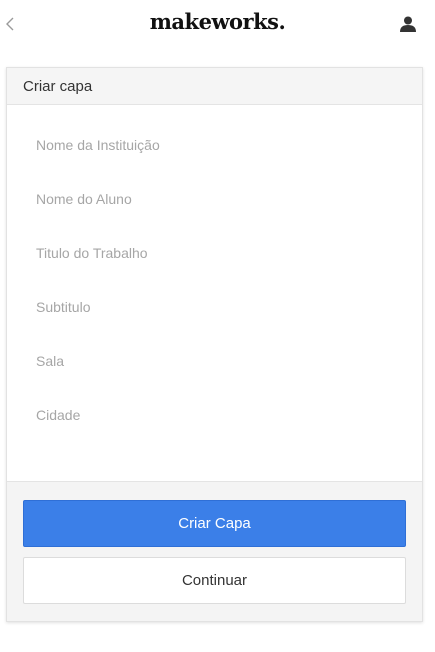 The height and width of the screenshot is (652, 435). Describe the element at coordinates (216, 145) in the screenshot. I see `institution-name-input` at that location.